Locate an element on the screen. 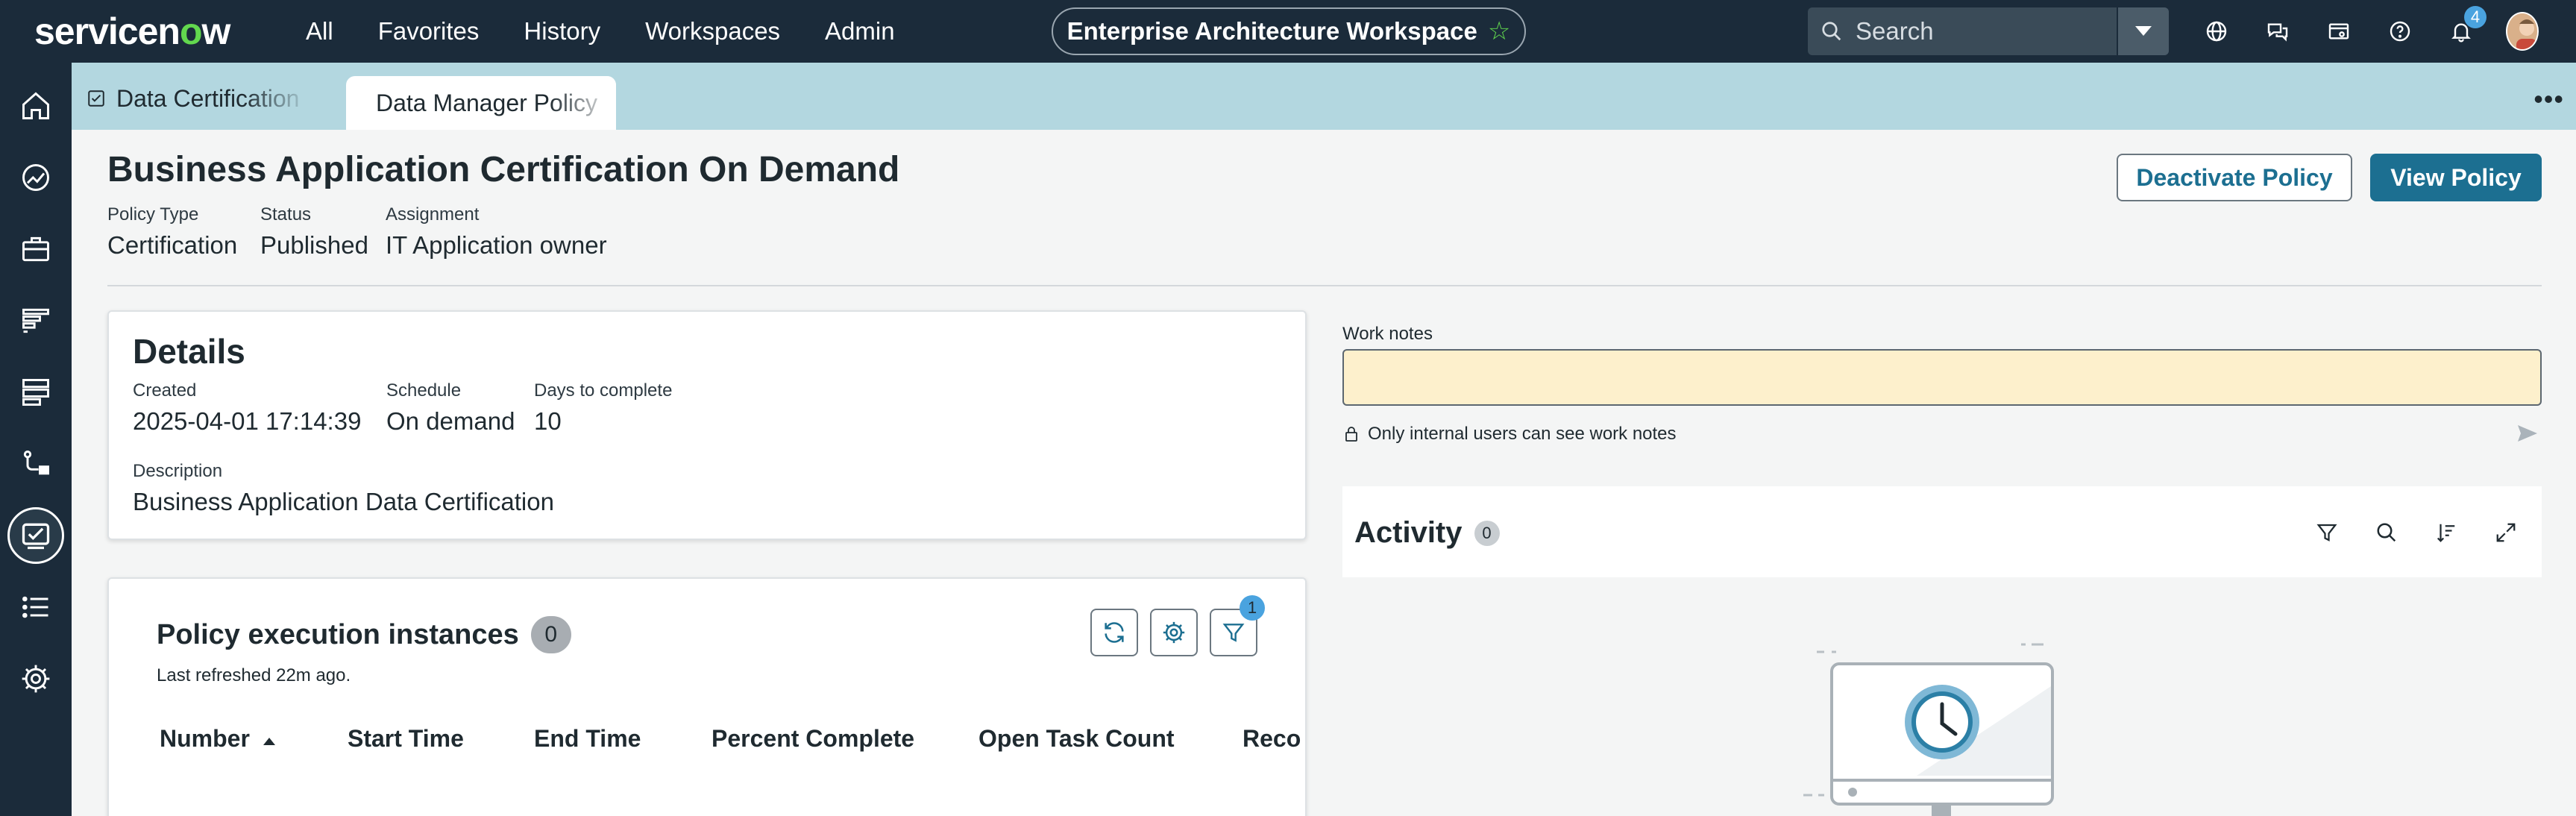  certification-tab-icon is located at coordinates (96, 98).